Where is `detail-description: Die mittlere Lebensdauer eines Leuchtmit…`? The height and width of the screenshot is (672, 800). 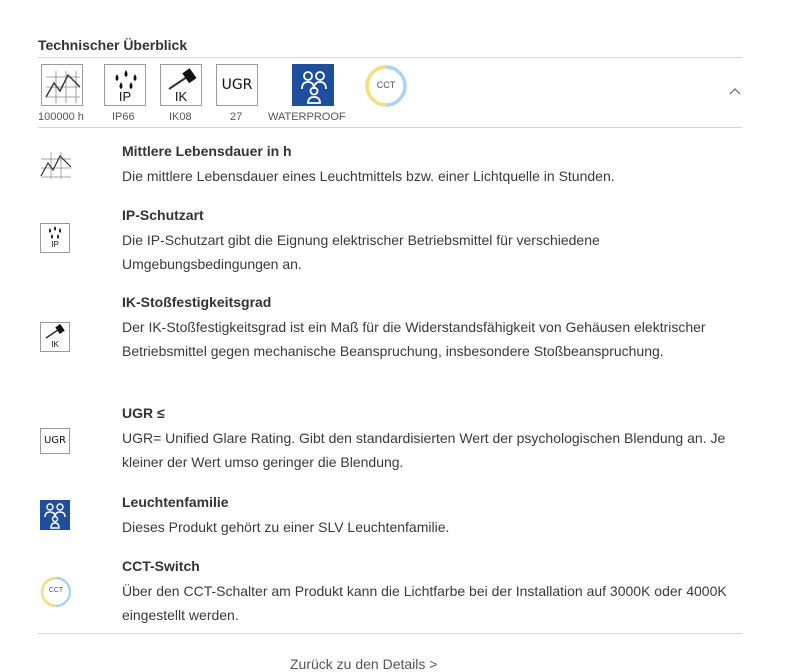 detail-description: Die mittlere Lebensdauer eines Leuchtmit… is located at coordinates (368, 176).